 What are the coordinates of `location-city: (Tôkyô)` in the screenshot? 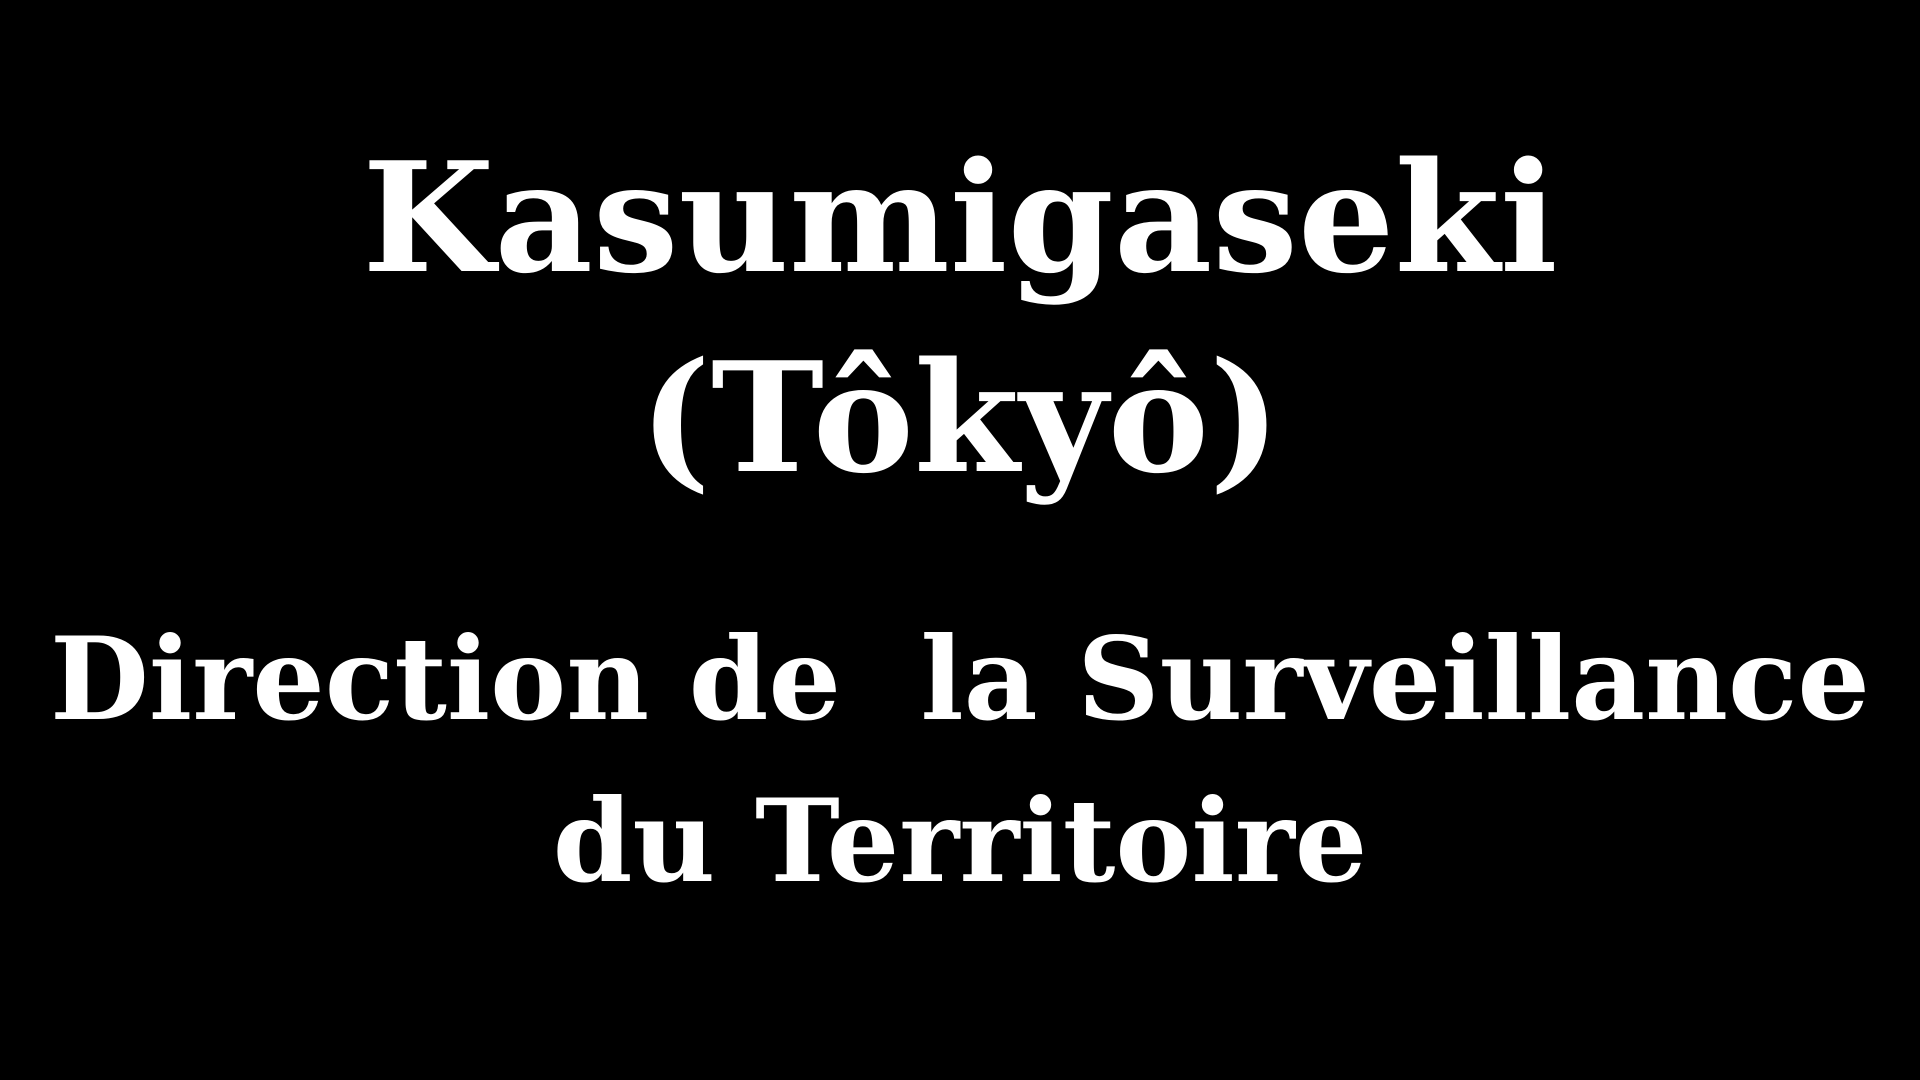 It's located at (960, 417).